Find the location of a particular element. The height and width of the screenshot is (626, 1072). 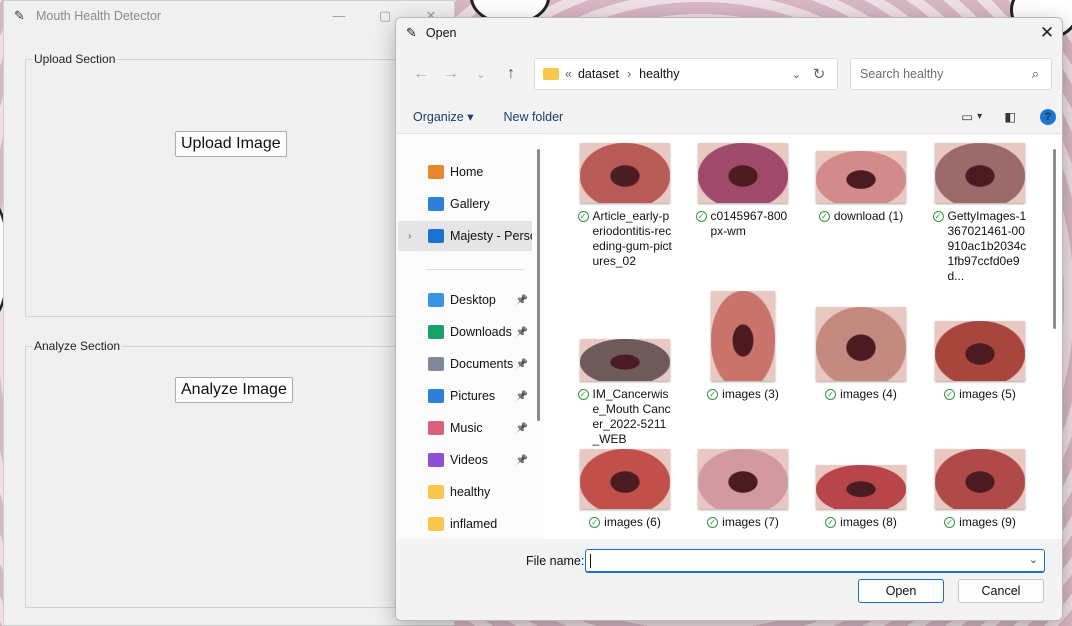

chevron-left-icon: « is located at coordinates (568, 74).